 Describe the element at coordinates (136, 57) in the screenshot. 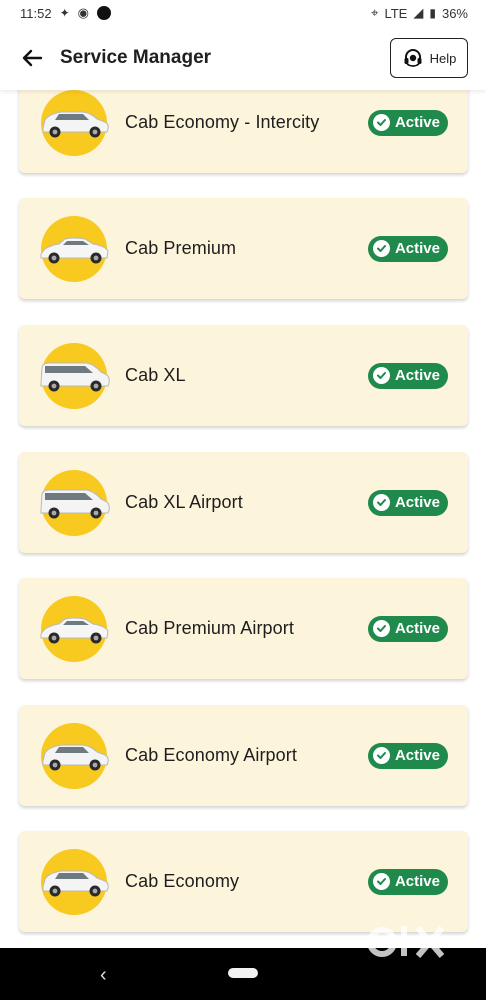

I see `page-title: Service Manager` at that location.